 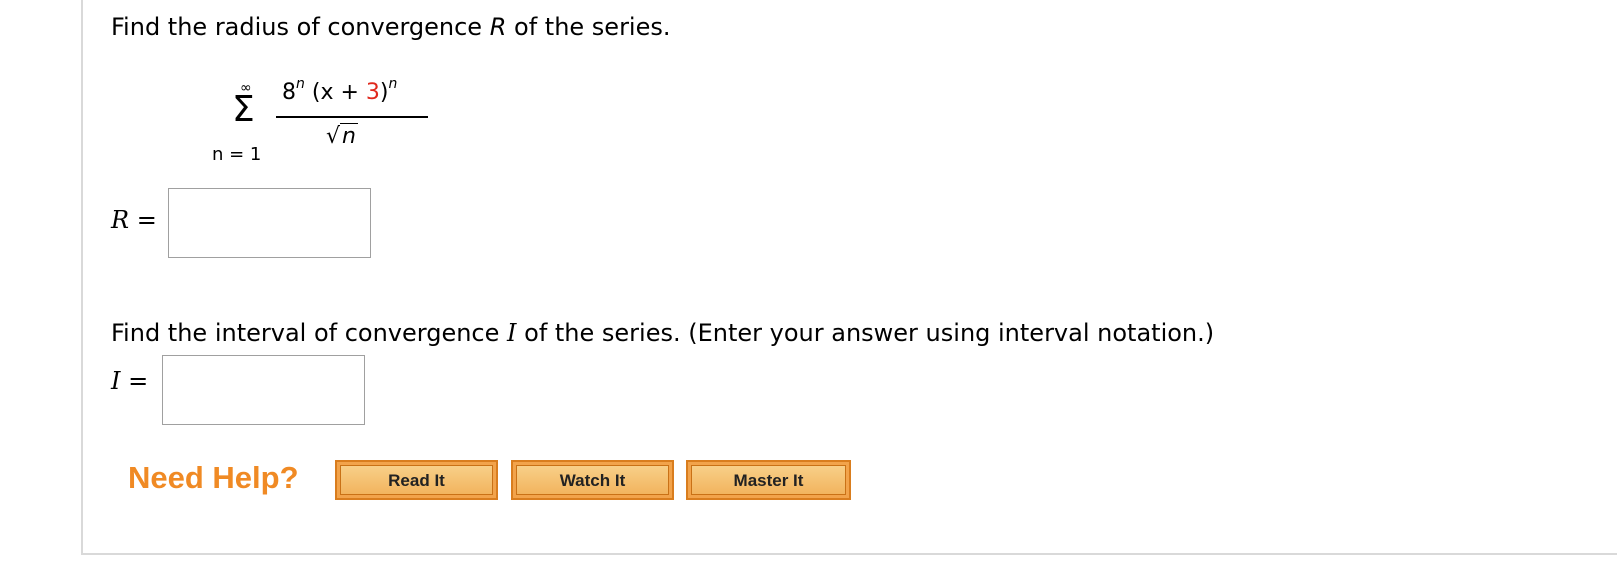 I want to click on radius-variable: R, so click(x=498, y=27).